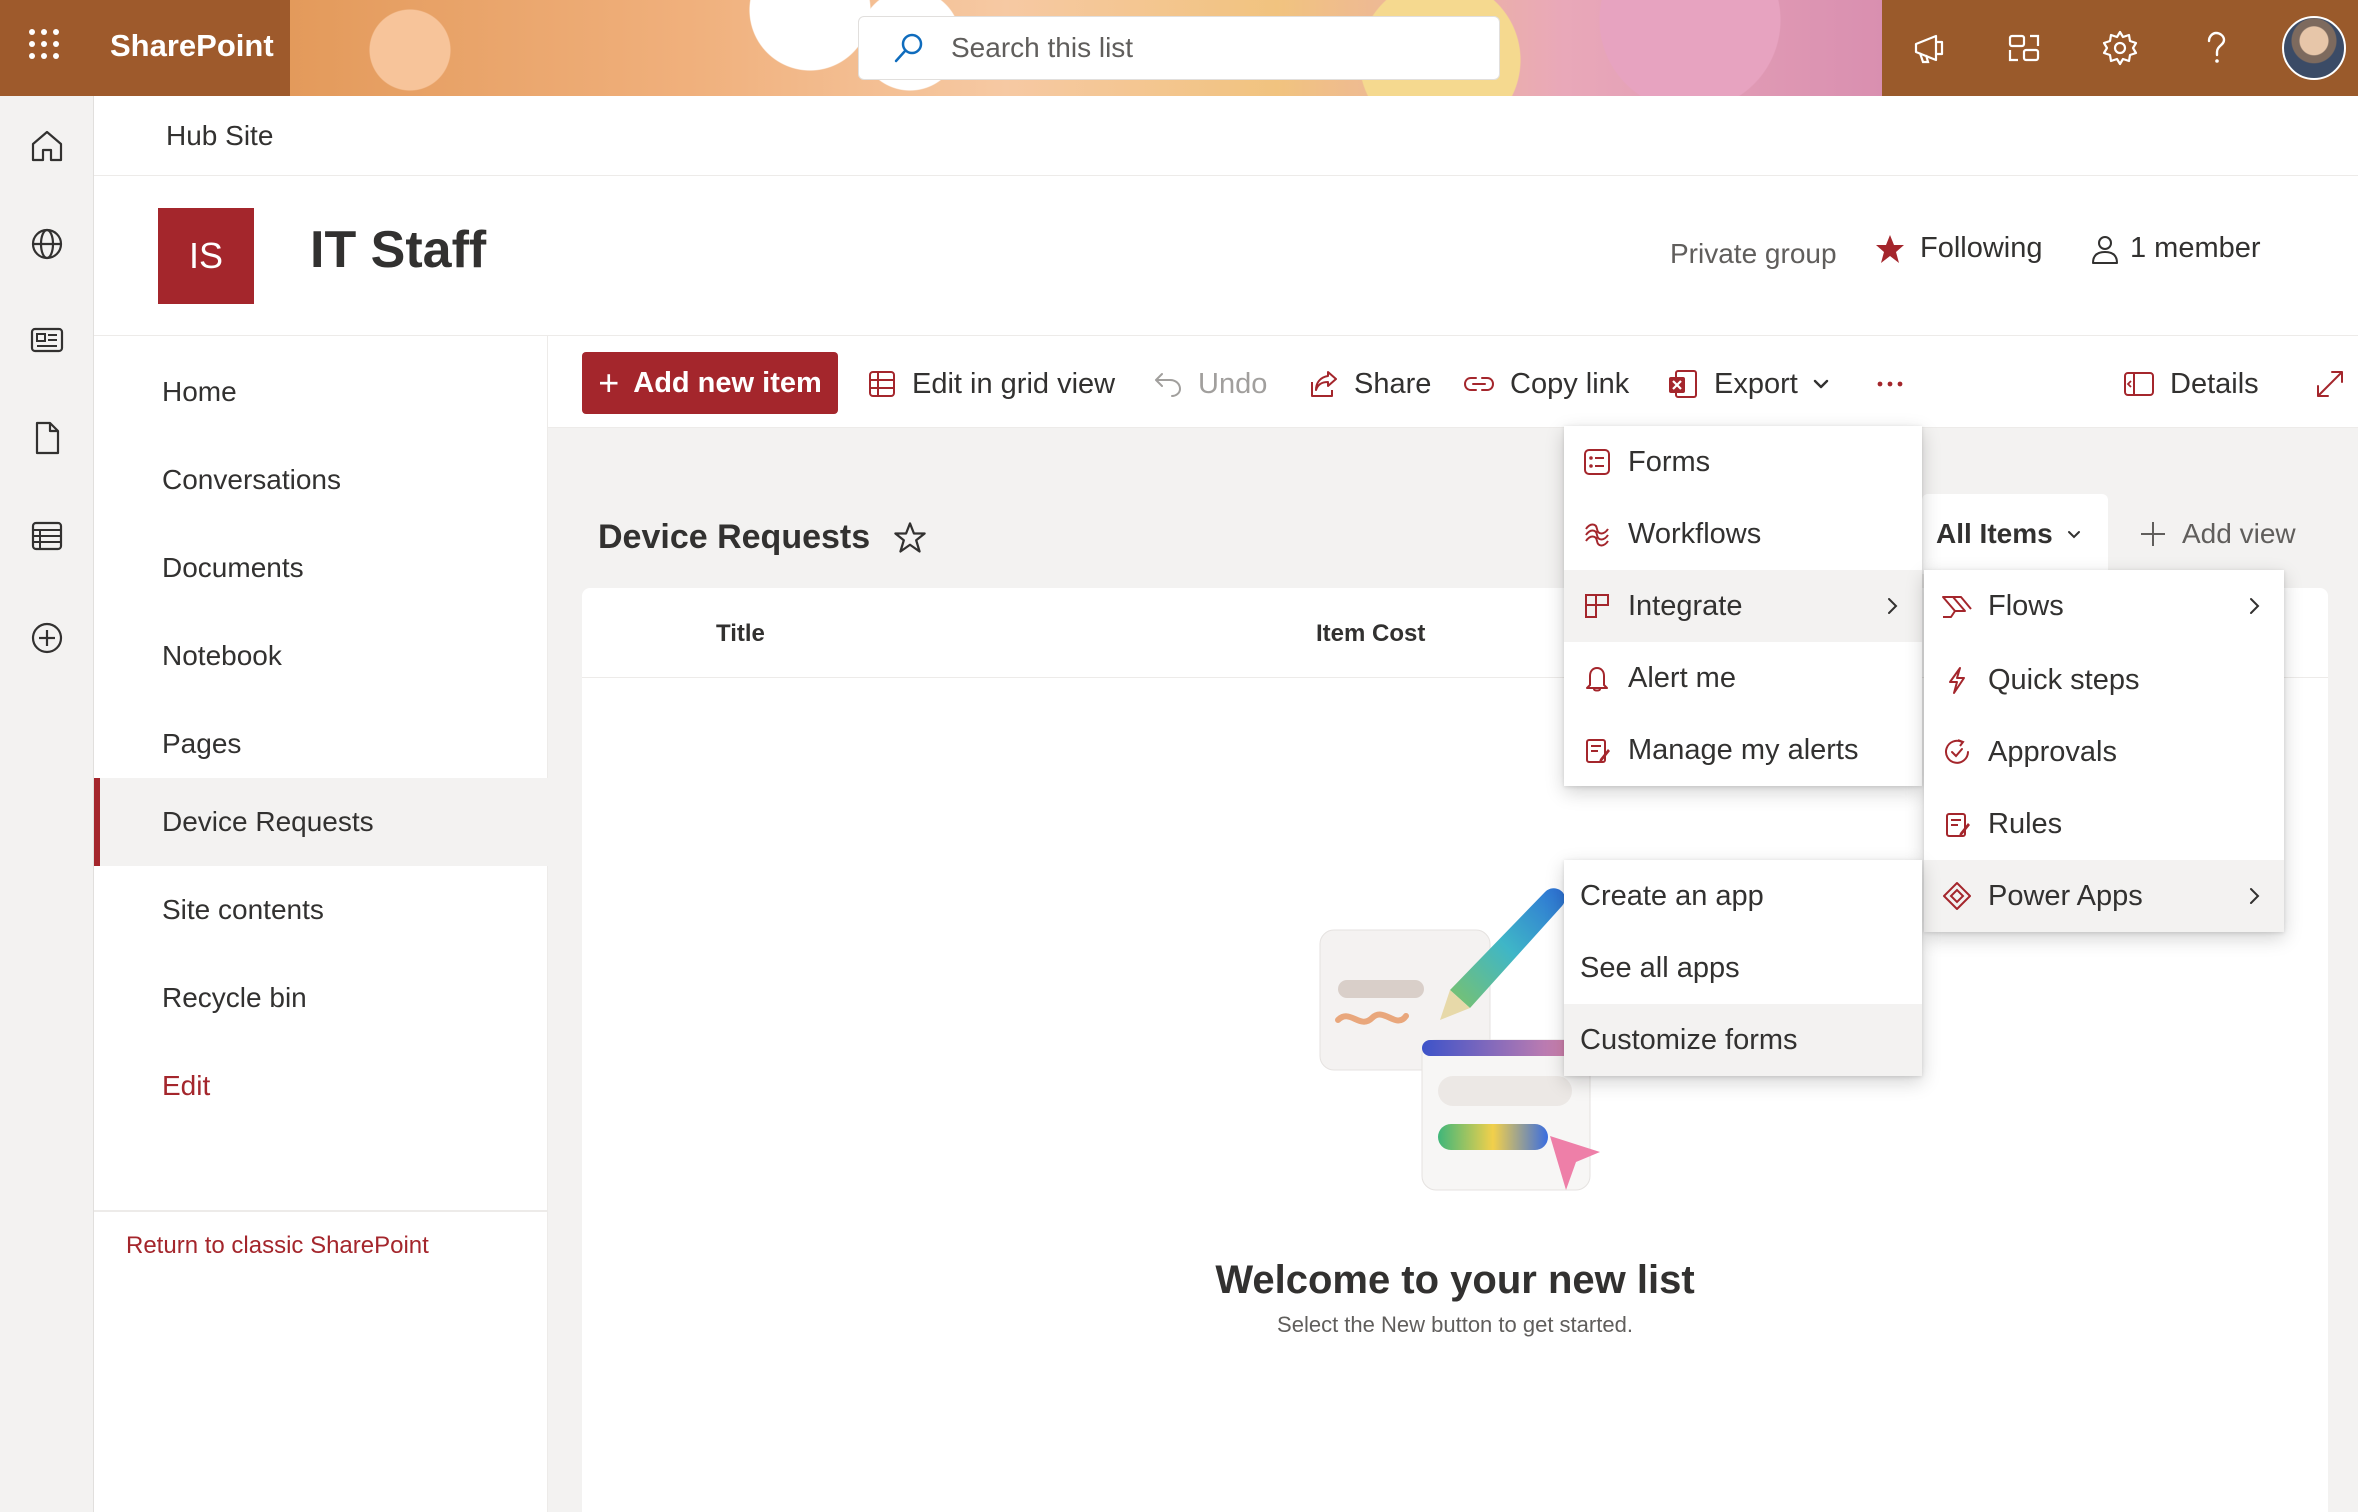 The width and height of the screenshot is (2358, 1512). What do you see at coordinates (1014, 383) in the screenshot?
I see `edit-grid-label: Edit in grid view` at bounding box center [1014, 383].